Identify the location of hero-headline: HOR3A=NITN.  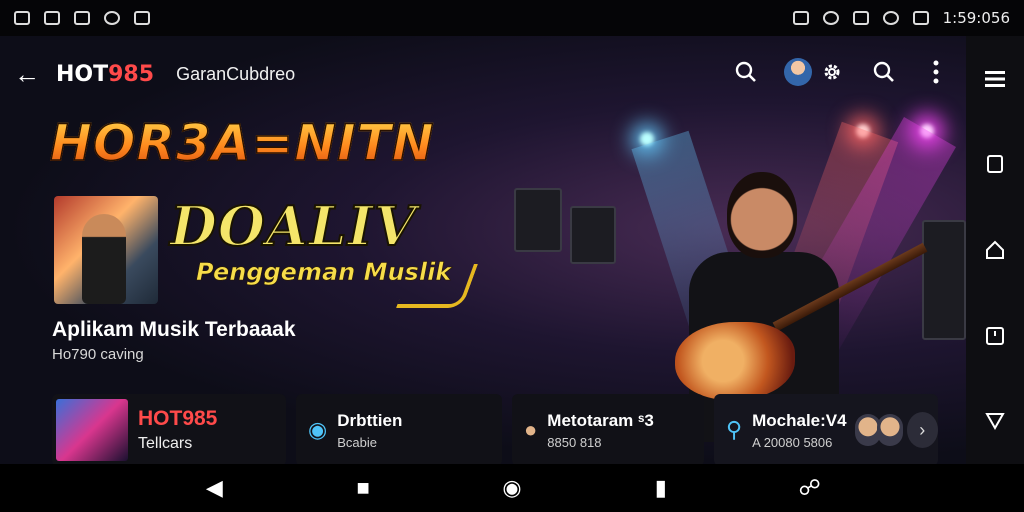
(242, 143).